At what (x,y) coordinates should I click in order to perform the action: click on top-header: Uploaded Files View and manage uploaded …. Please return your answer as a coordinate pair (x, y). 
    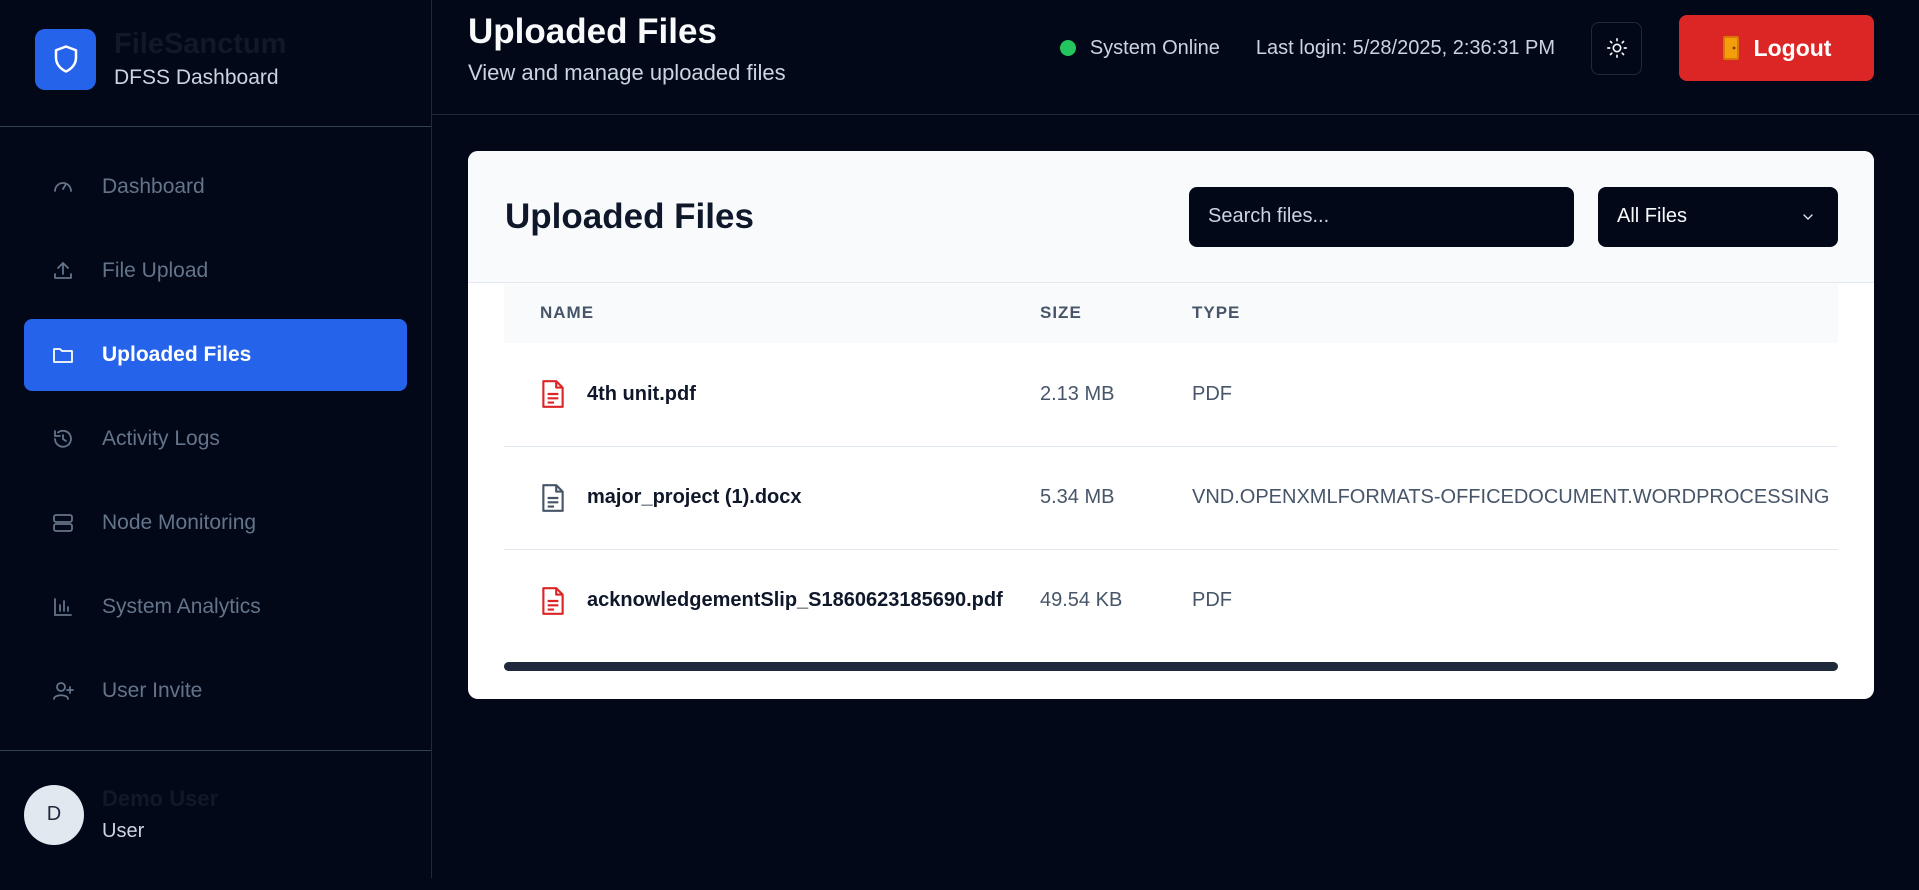
    Looking at the image, I should click on (1175, 57).